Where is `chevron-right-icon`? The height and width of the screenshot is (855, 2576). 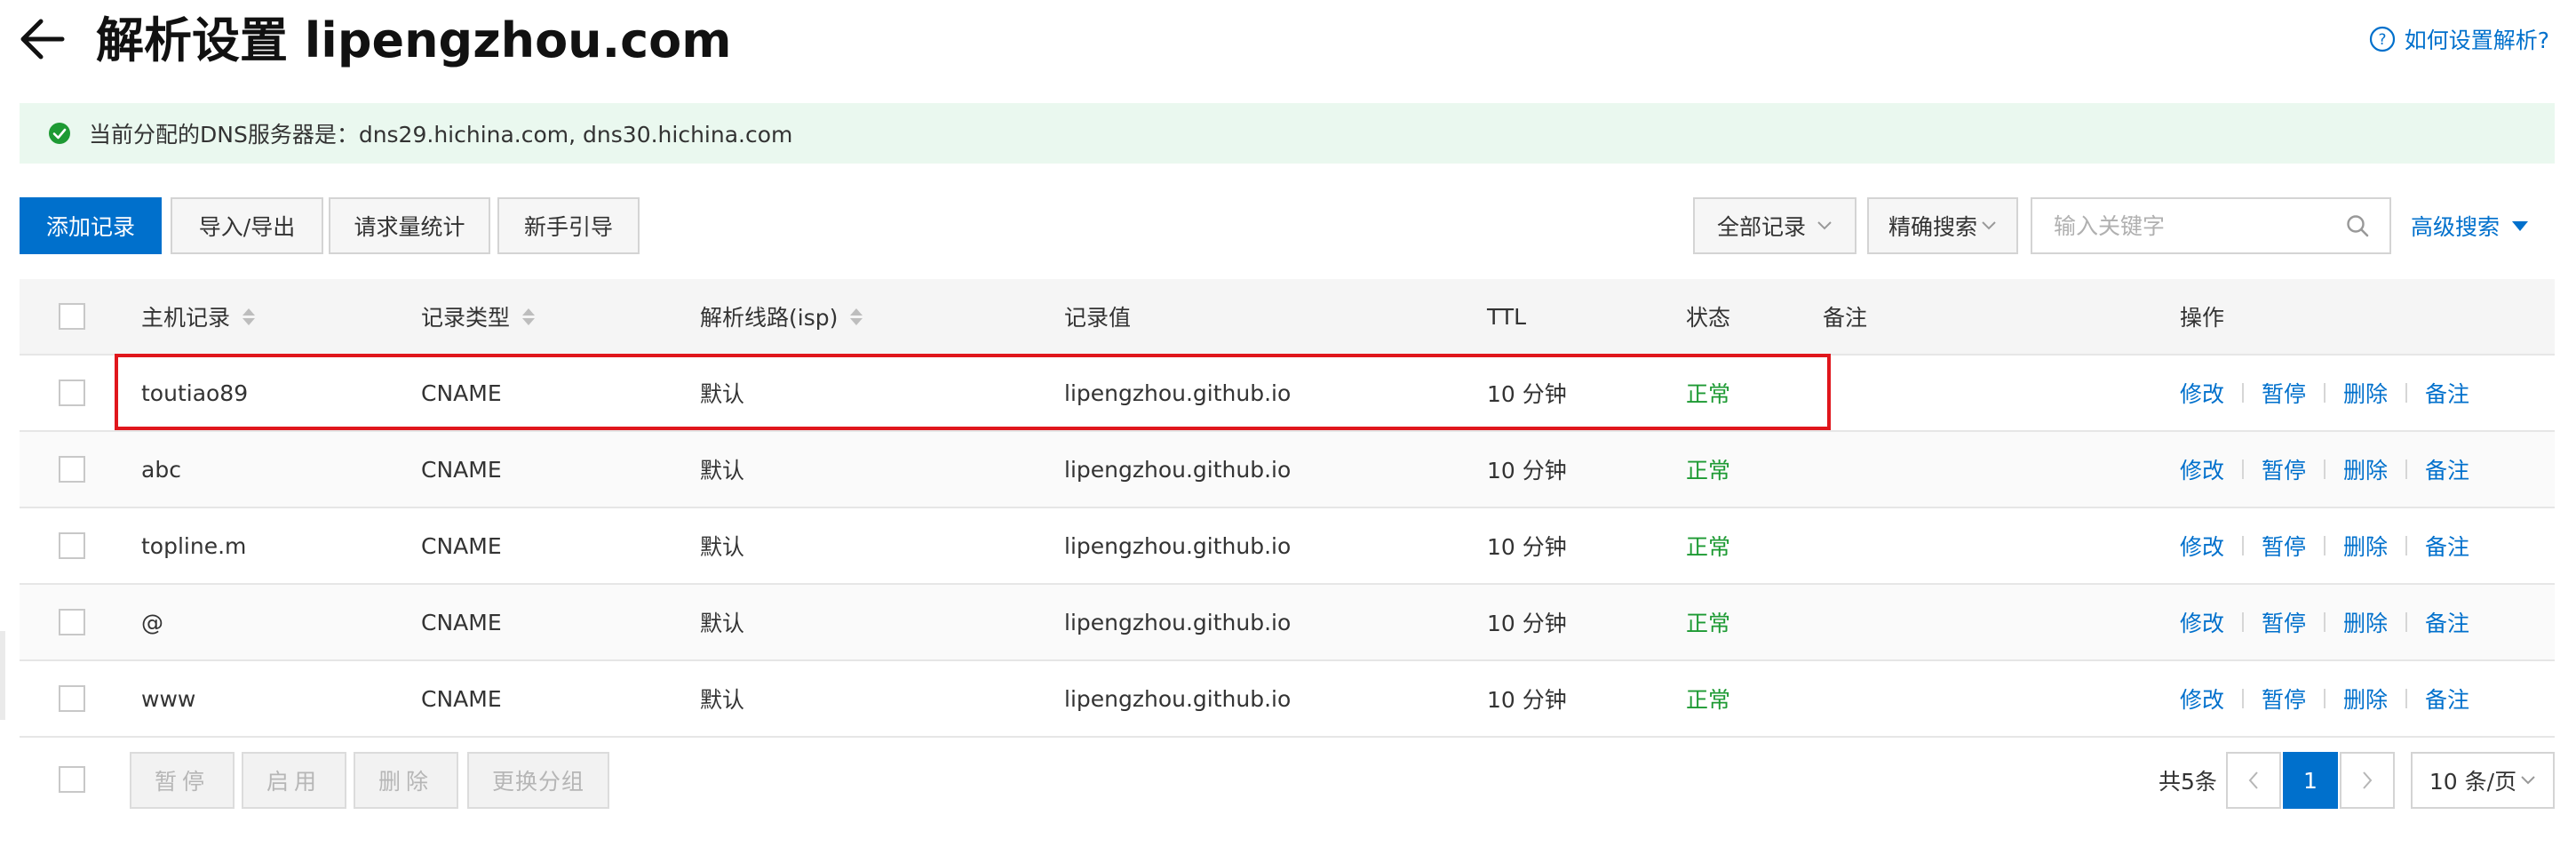
chevron-right-icon is located at coordinates (2368, 780).